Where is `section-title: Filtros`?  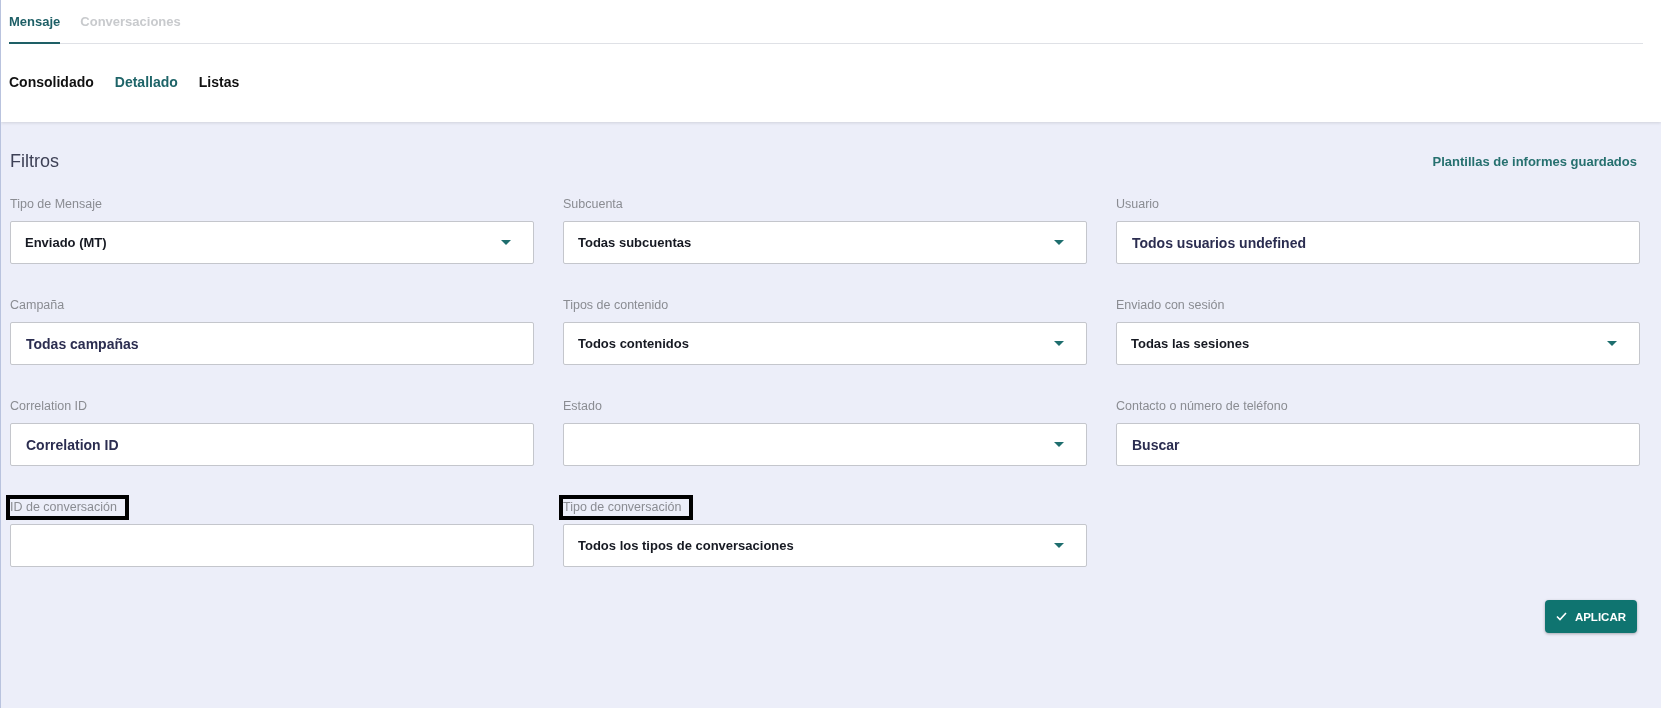
section-title: Filtros is located at coordinates (34, 161).